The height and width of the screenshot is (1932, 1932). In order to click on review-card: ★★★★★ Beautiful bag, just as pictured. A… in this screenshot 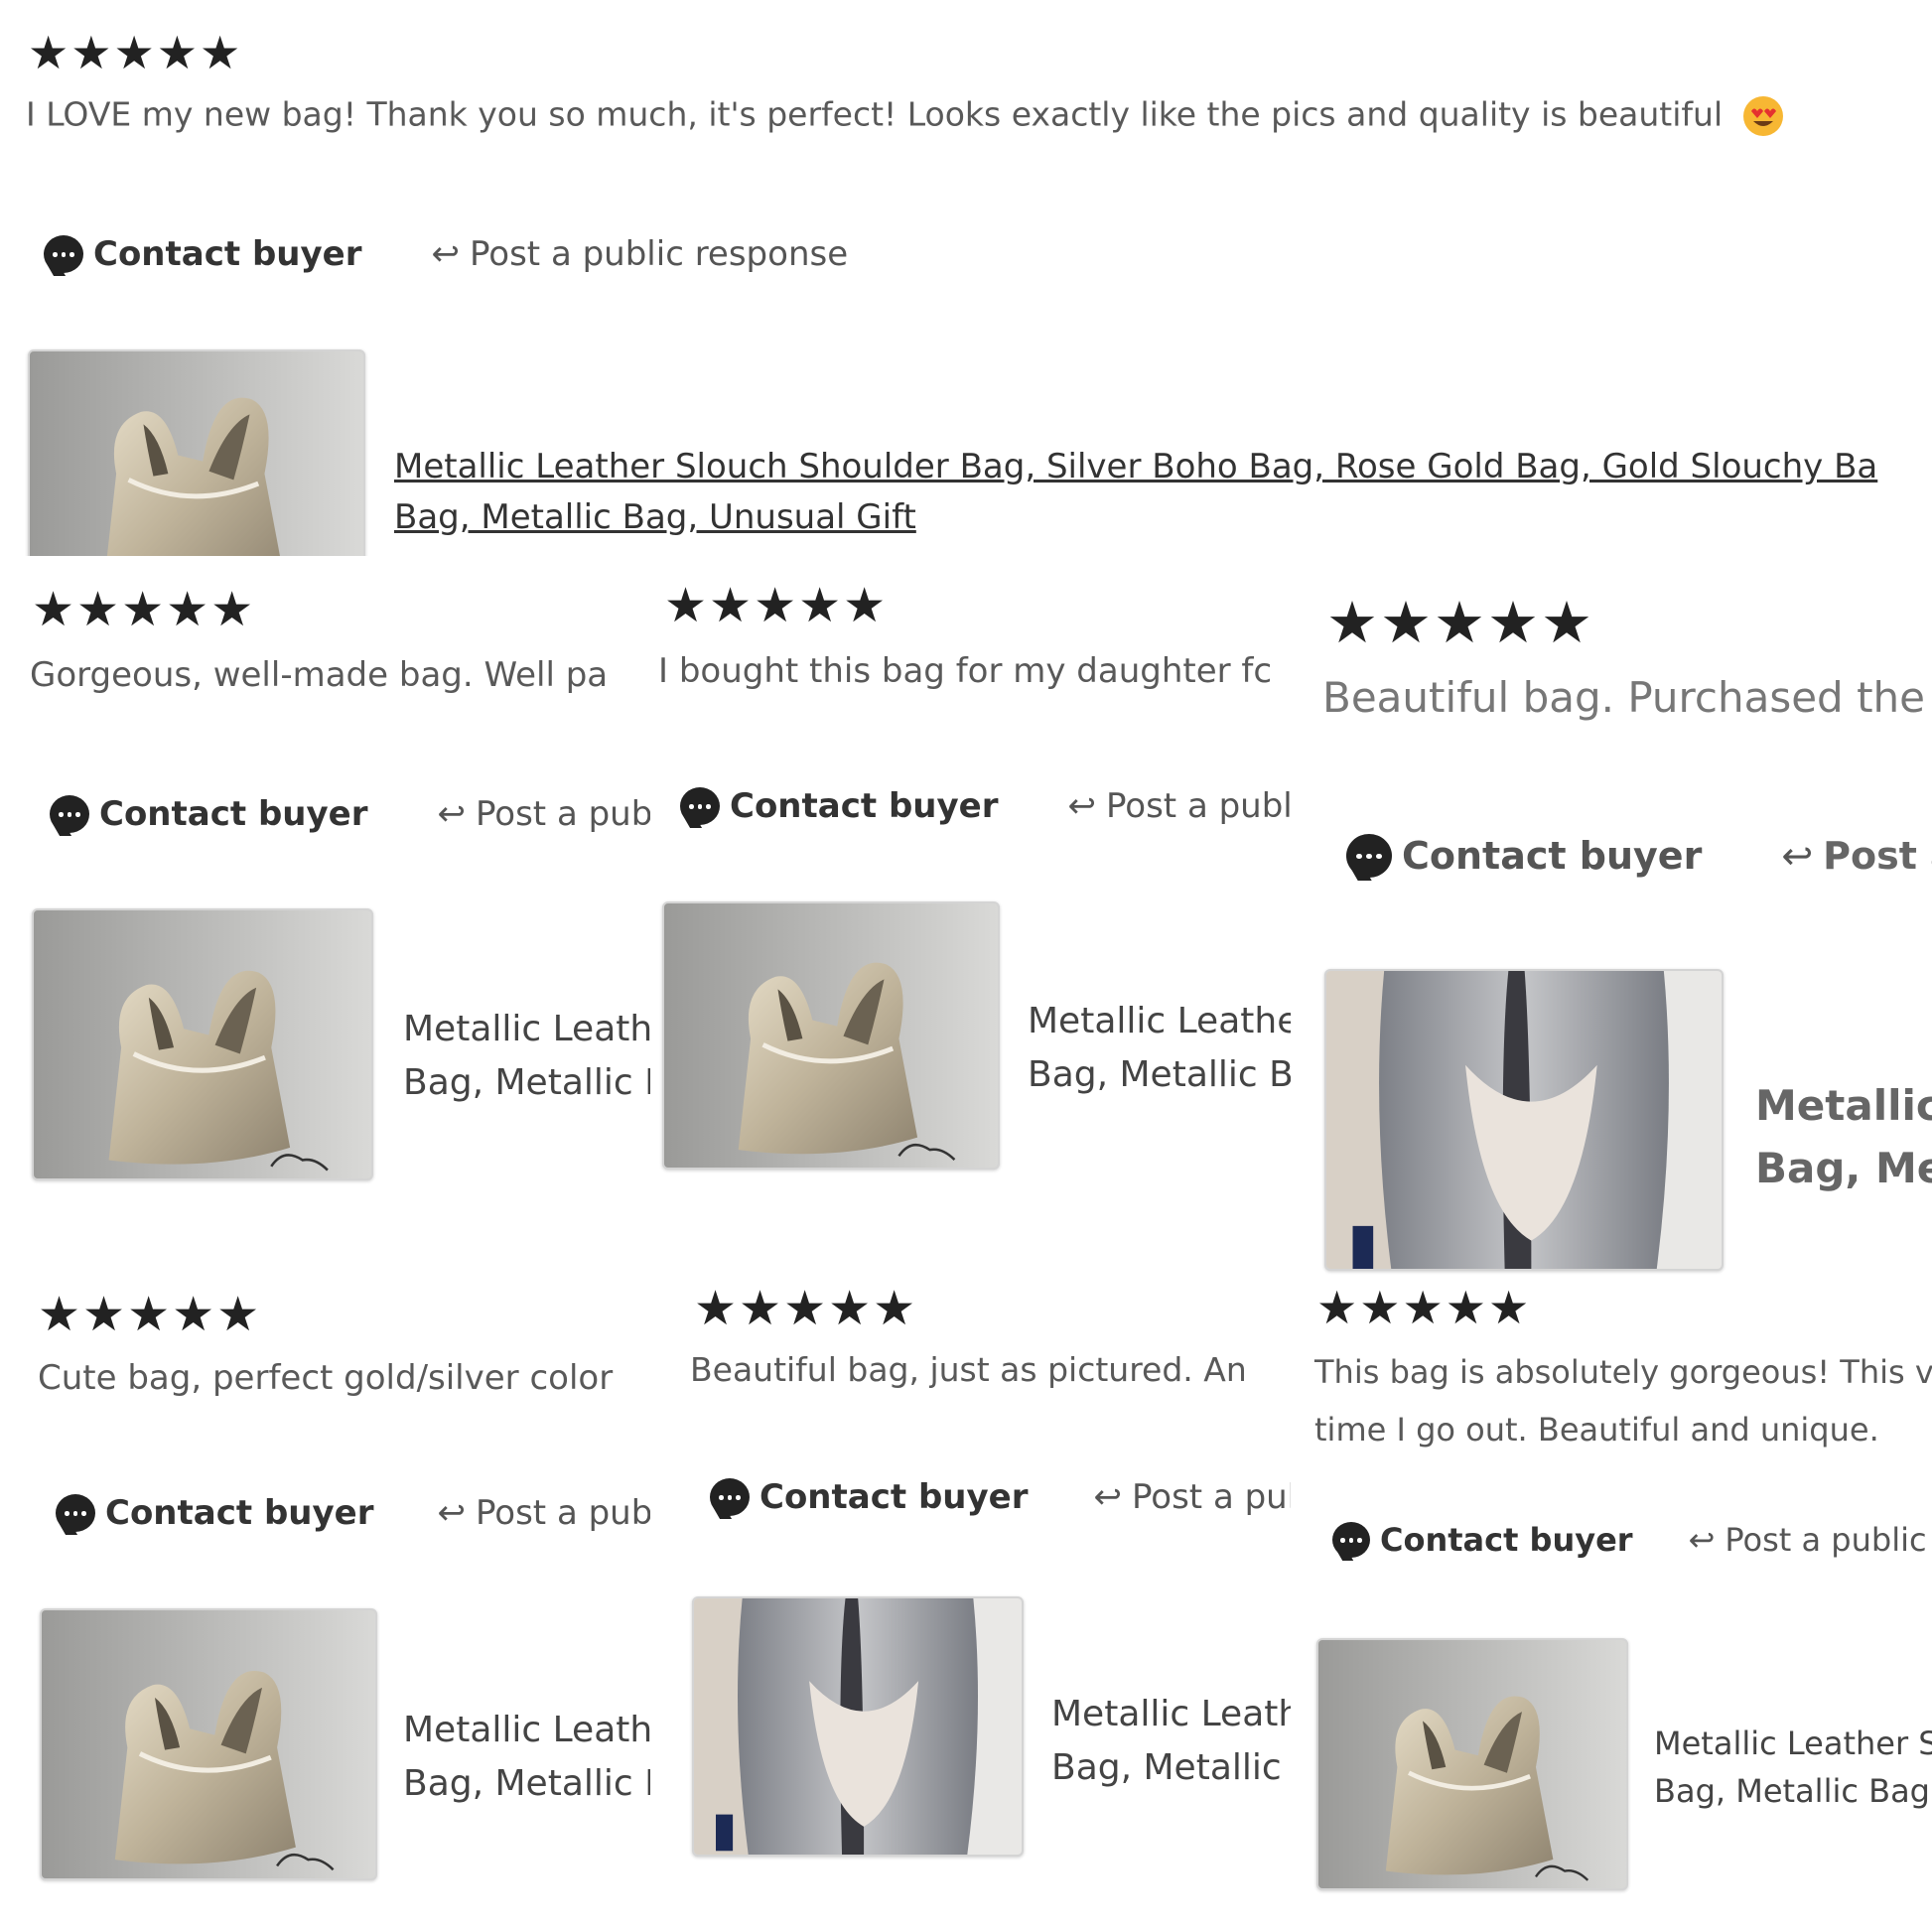, I will do `click(971, 1607)`.